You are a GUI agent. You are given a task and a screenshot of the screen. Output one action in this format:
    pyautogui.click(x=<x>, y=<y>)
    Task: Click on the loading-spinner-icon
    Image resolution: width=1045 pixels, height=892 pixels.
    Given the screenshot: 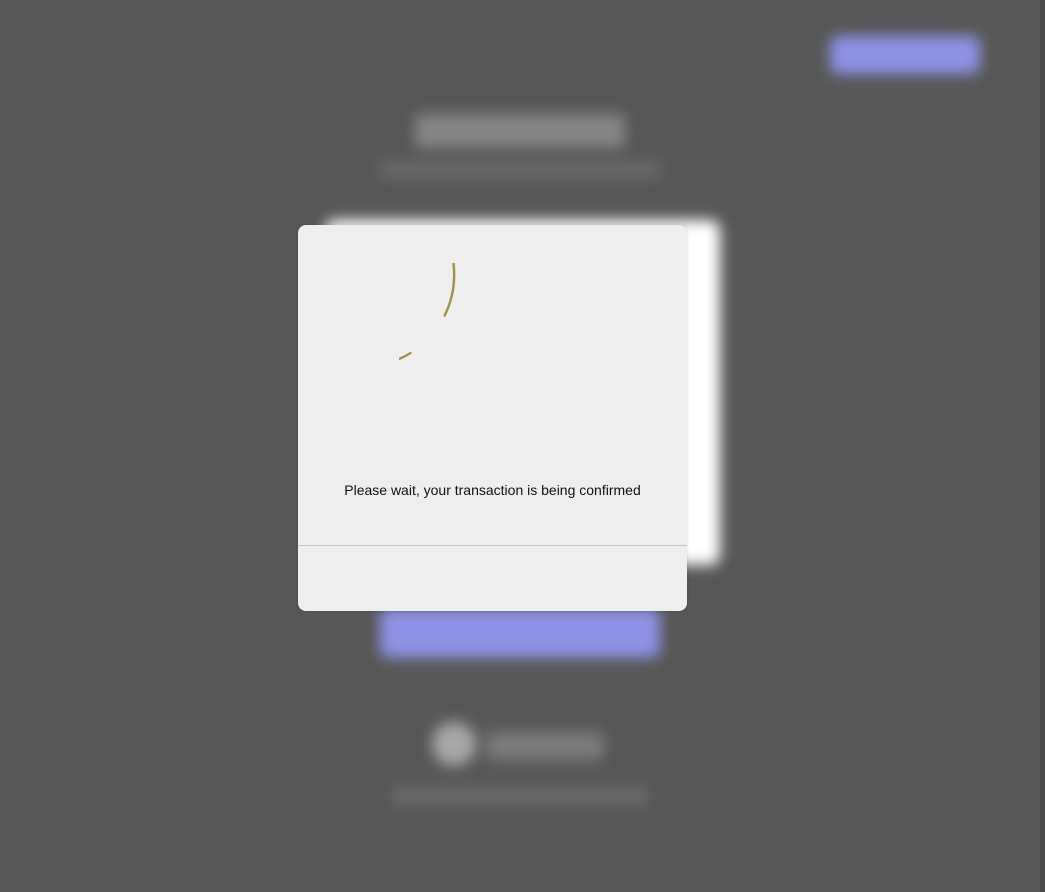 What is the action you would take?
    pyautogui.click(x=427, y=312)
    